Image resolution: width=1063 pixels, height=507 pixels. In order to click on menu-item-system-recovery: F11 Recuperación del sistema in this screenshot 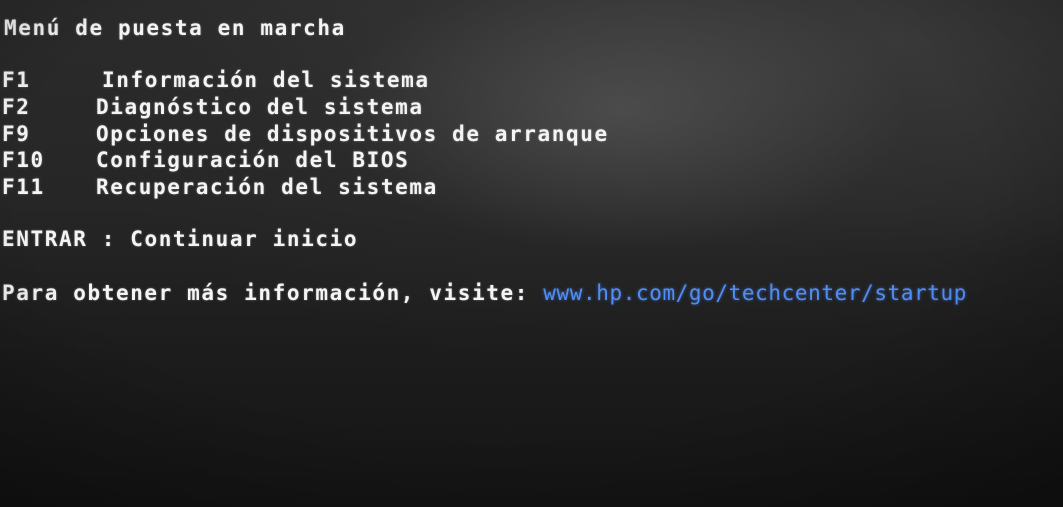, I will do `click(352, 188)`.